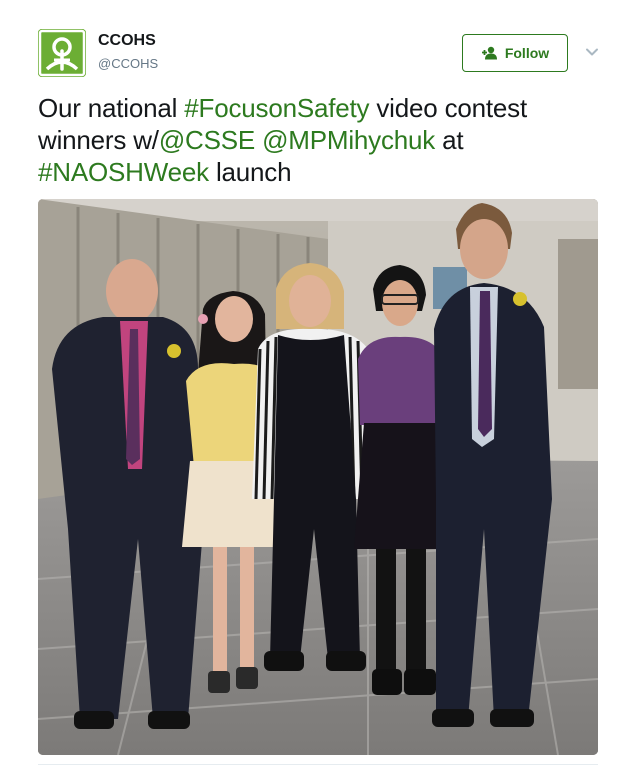 The image size is (636, 768). I want to click on account-handle: @CCOHS, so click(128, 63).